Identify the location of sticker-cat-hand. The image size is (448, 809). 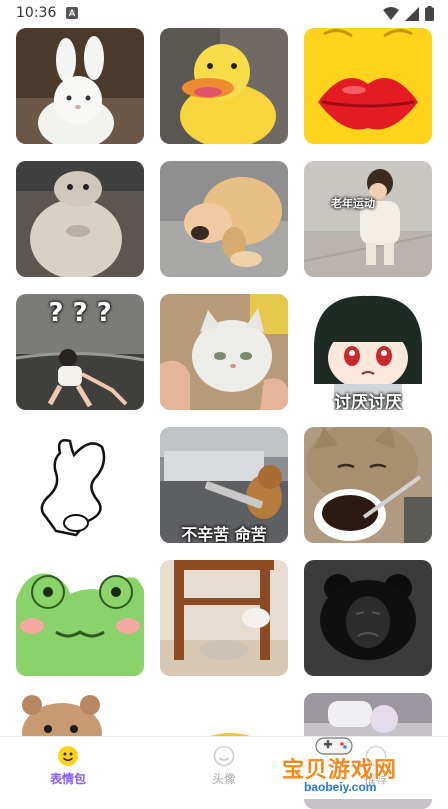
(224, 352).